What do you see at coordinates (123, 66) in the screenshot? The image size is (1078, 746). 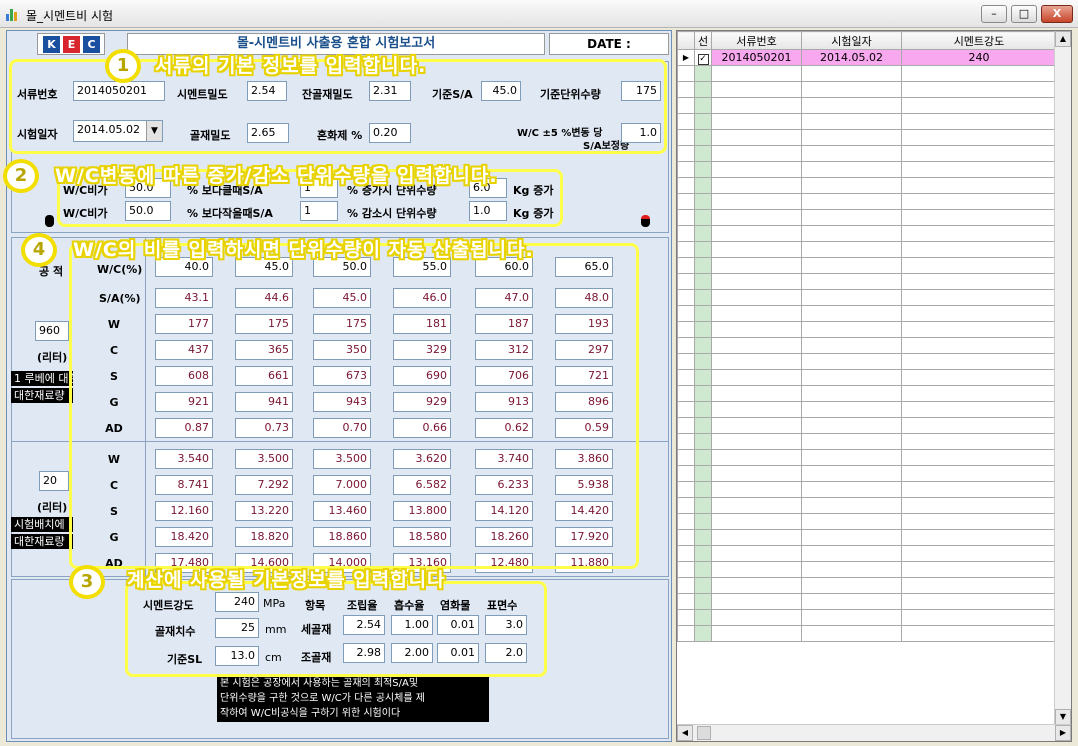 I see `annotation-1-badge: 1` at bounding box center [123, 66].